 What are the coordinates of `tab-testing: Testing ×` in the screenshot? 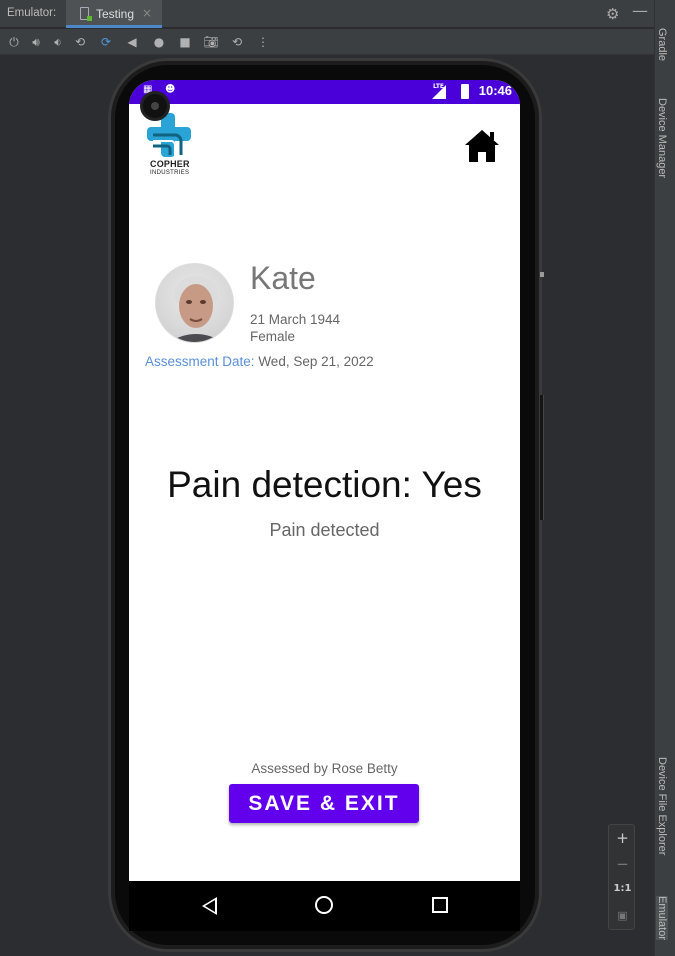 It's located at (114, 14).